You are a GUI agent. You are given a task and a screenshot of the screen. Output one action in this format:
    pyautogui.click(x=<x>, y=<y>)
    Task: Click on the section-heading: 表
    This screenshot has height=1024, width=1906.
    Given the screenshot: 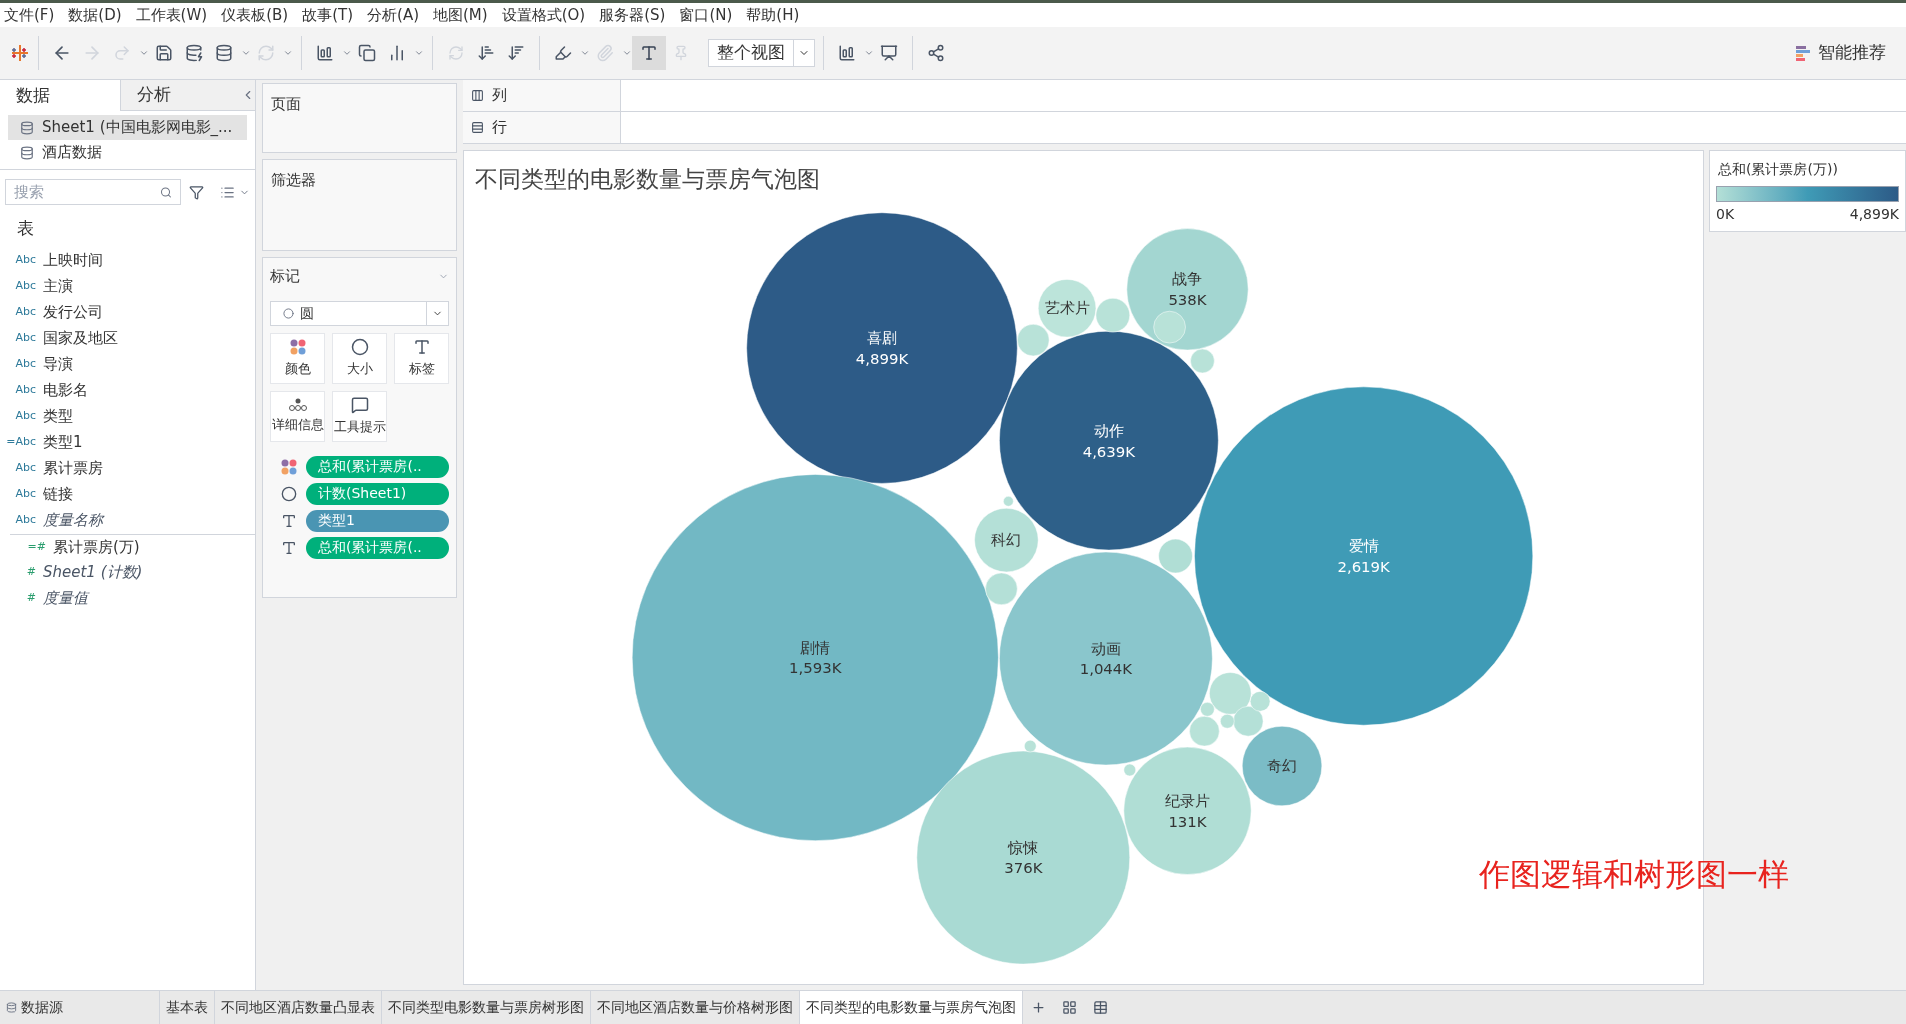 What is the action you would take?
    pyautogui.click(x=25, y=228)
    